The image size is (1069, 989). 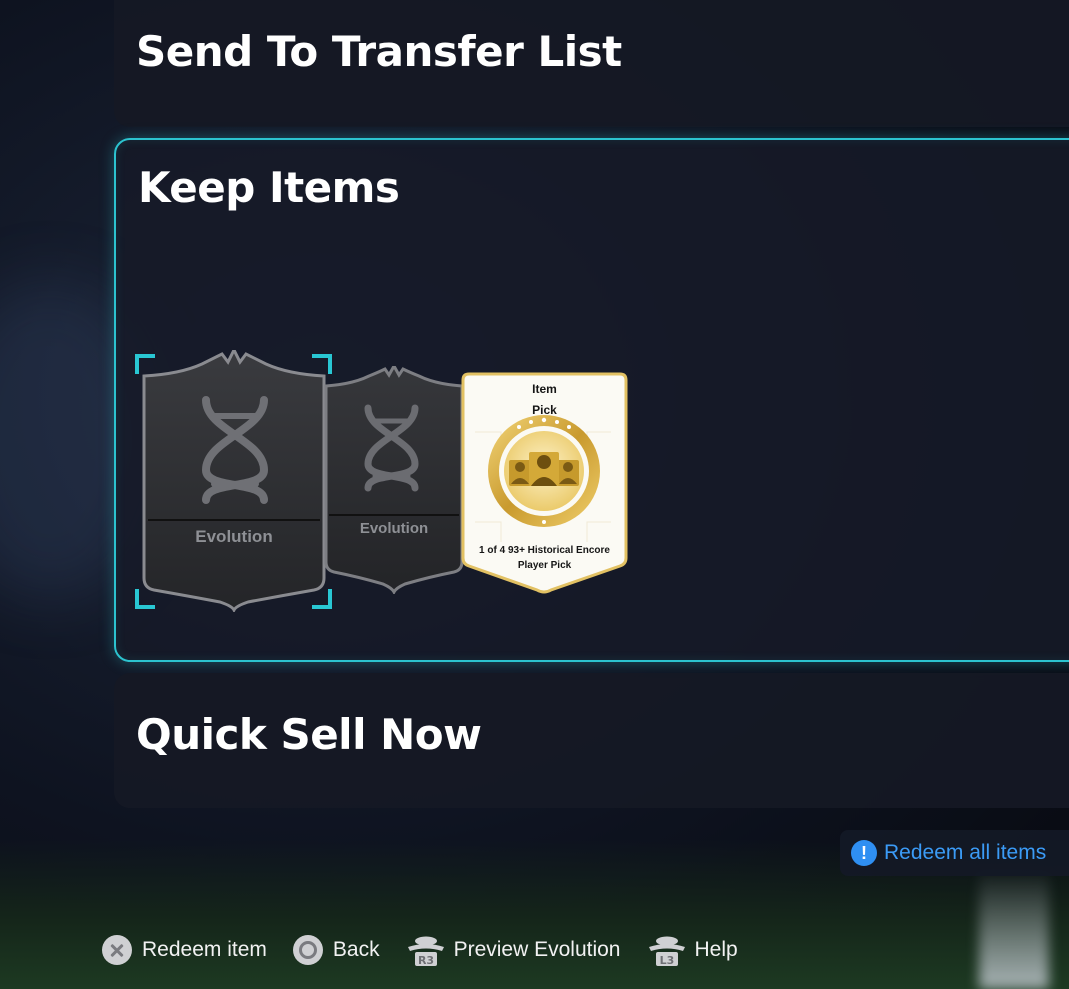 What do you see at coordinates (591, 740) in the screenshot?
I see `quick-sell-now-option: Quick Sell Now` at bounding box center [591, 740].